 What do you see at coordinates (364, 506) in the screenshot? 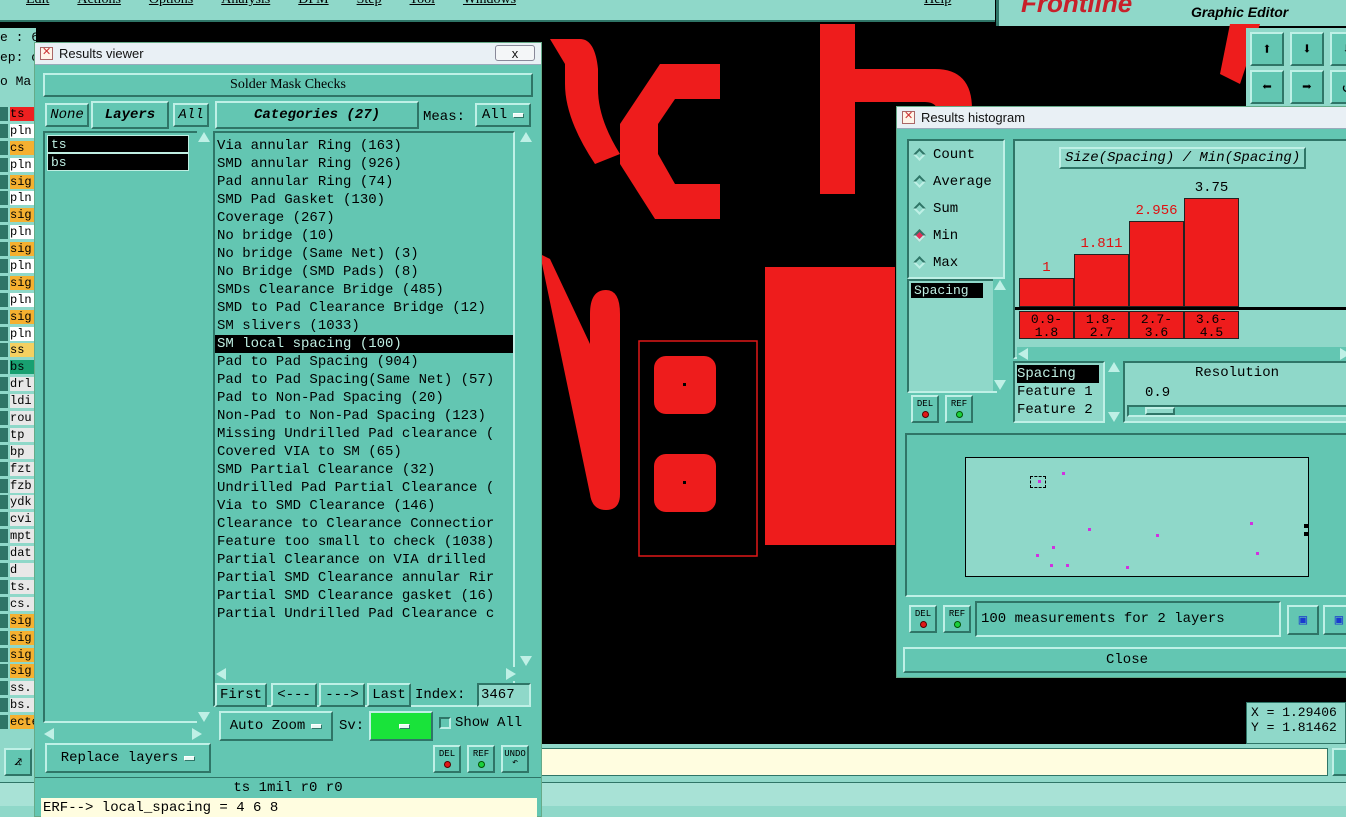
I see `category-item: Via to SMD Clearance (146)` at bounding box center [364, 506].